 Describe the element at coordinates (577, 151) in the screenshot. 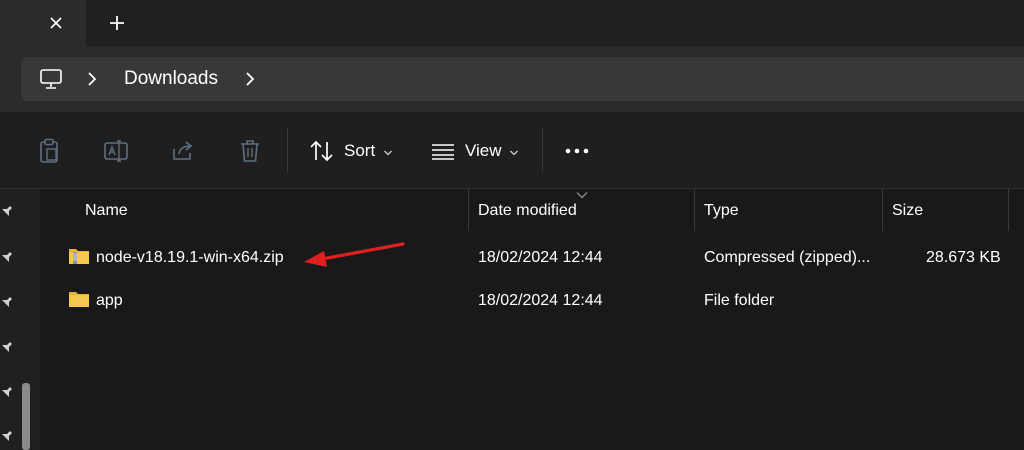

I see `more-options-icon` at that location.